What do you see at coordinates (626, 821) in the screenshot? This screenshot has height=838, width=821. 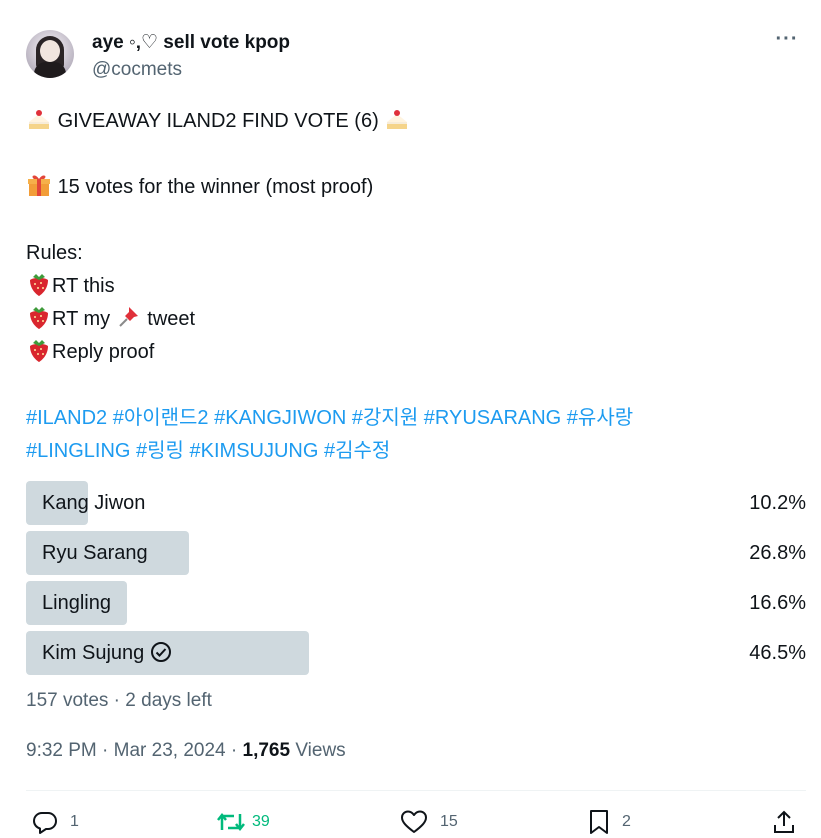 I see `bookmark-count: 2` at bounding box center [626, 821].